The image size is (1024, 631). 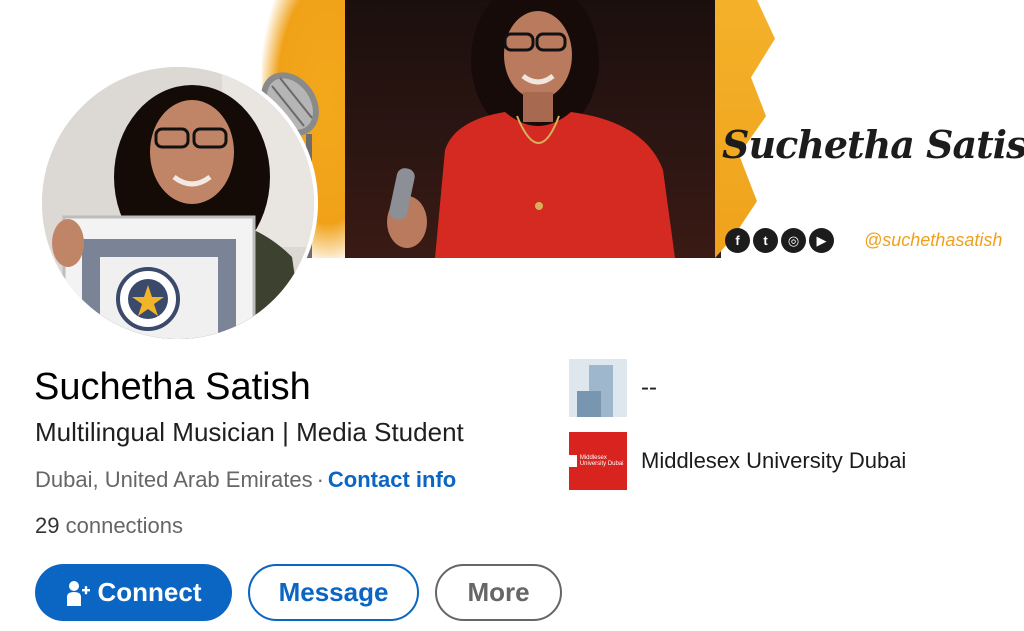 What do you see at coordinates (598, 388) in the screenshot?
I see `company-logo-icon` at bounding box center [598, 388].